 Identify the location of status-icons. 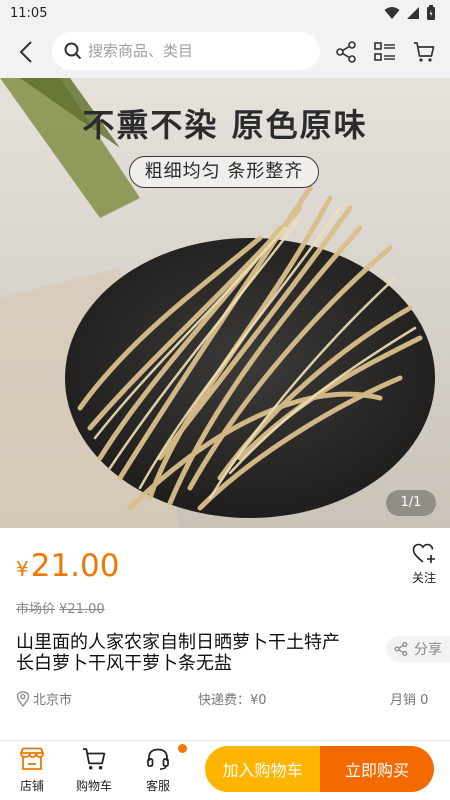
(410, 13).